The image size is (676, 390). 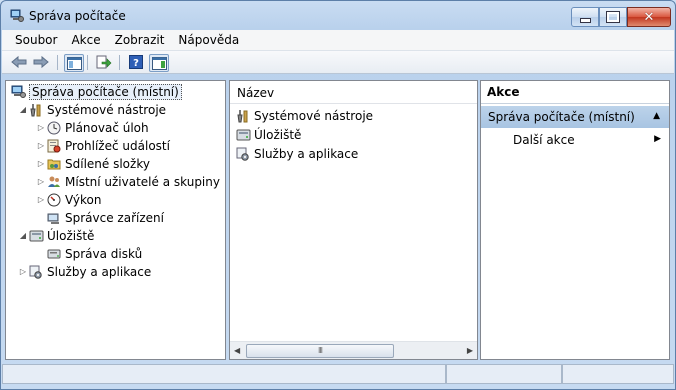 I want to click on close-icon: ✕, so click(x=649, y=17).